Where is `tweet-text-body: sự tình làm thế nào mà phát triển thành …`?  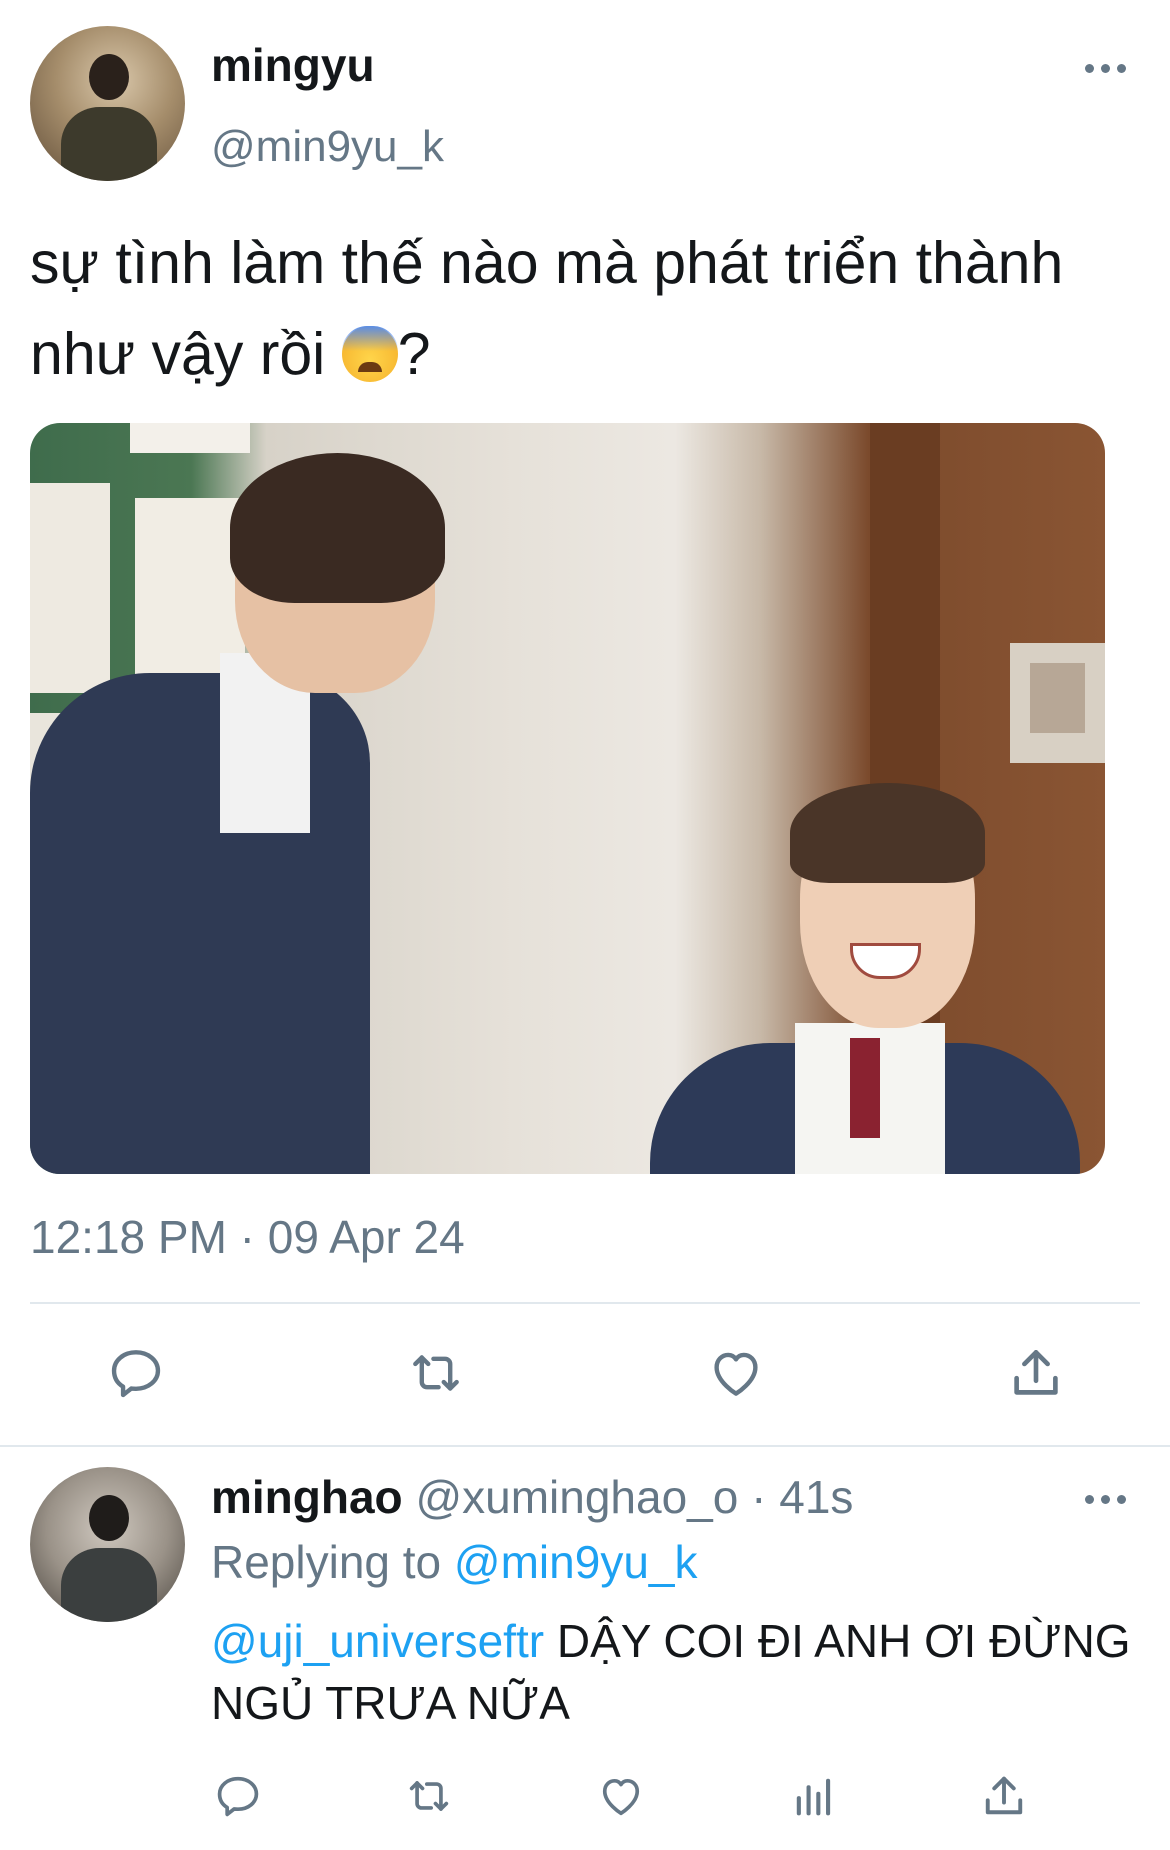
tweet-text-body: sự tình làm thế nào mà phát triển thành … is located at coordinates (547, 308).